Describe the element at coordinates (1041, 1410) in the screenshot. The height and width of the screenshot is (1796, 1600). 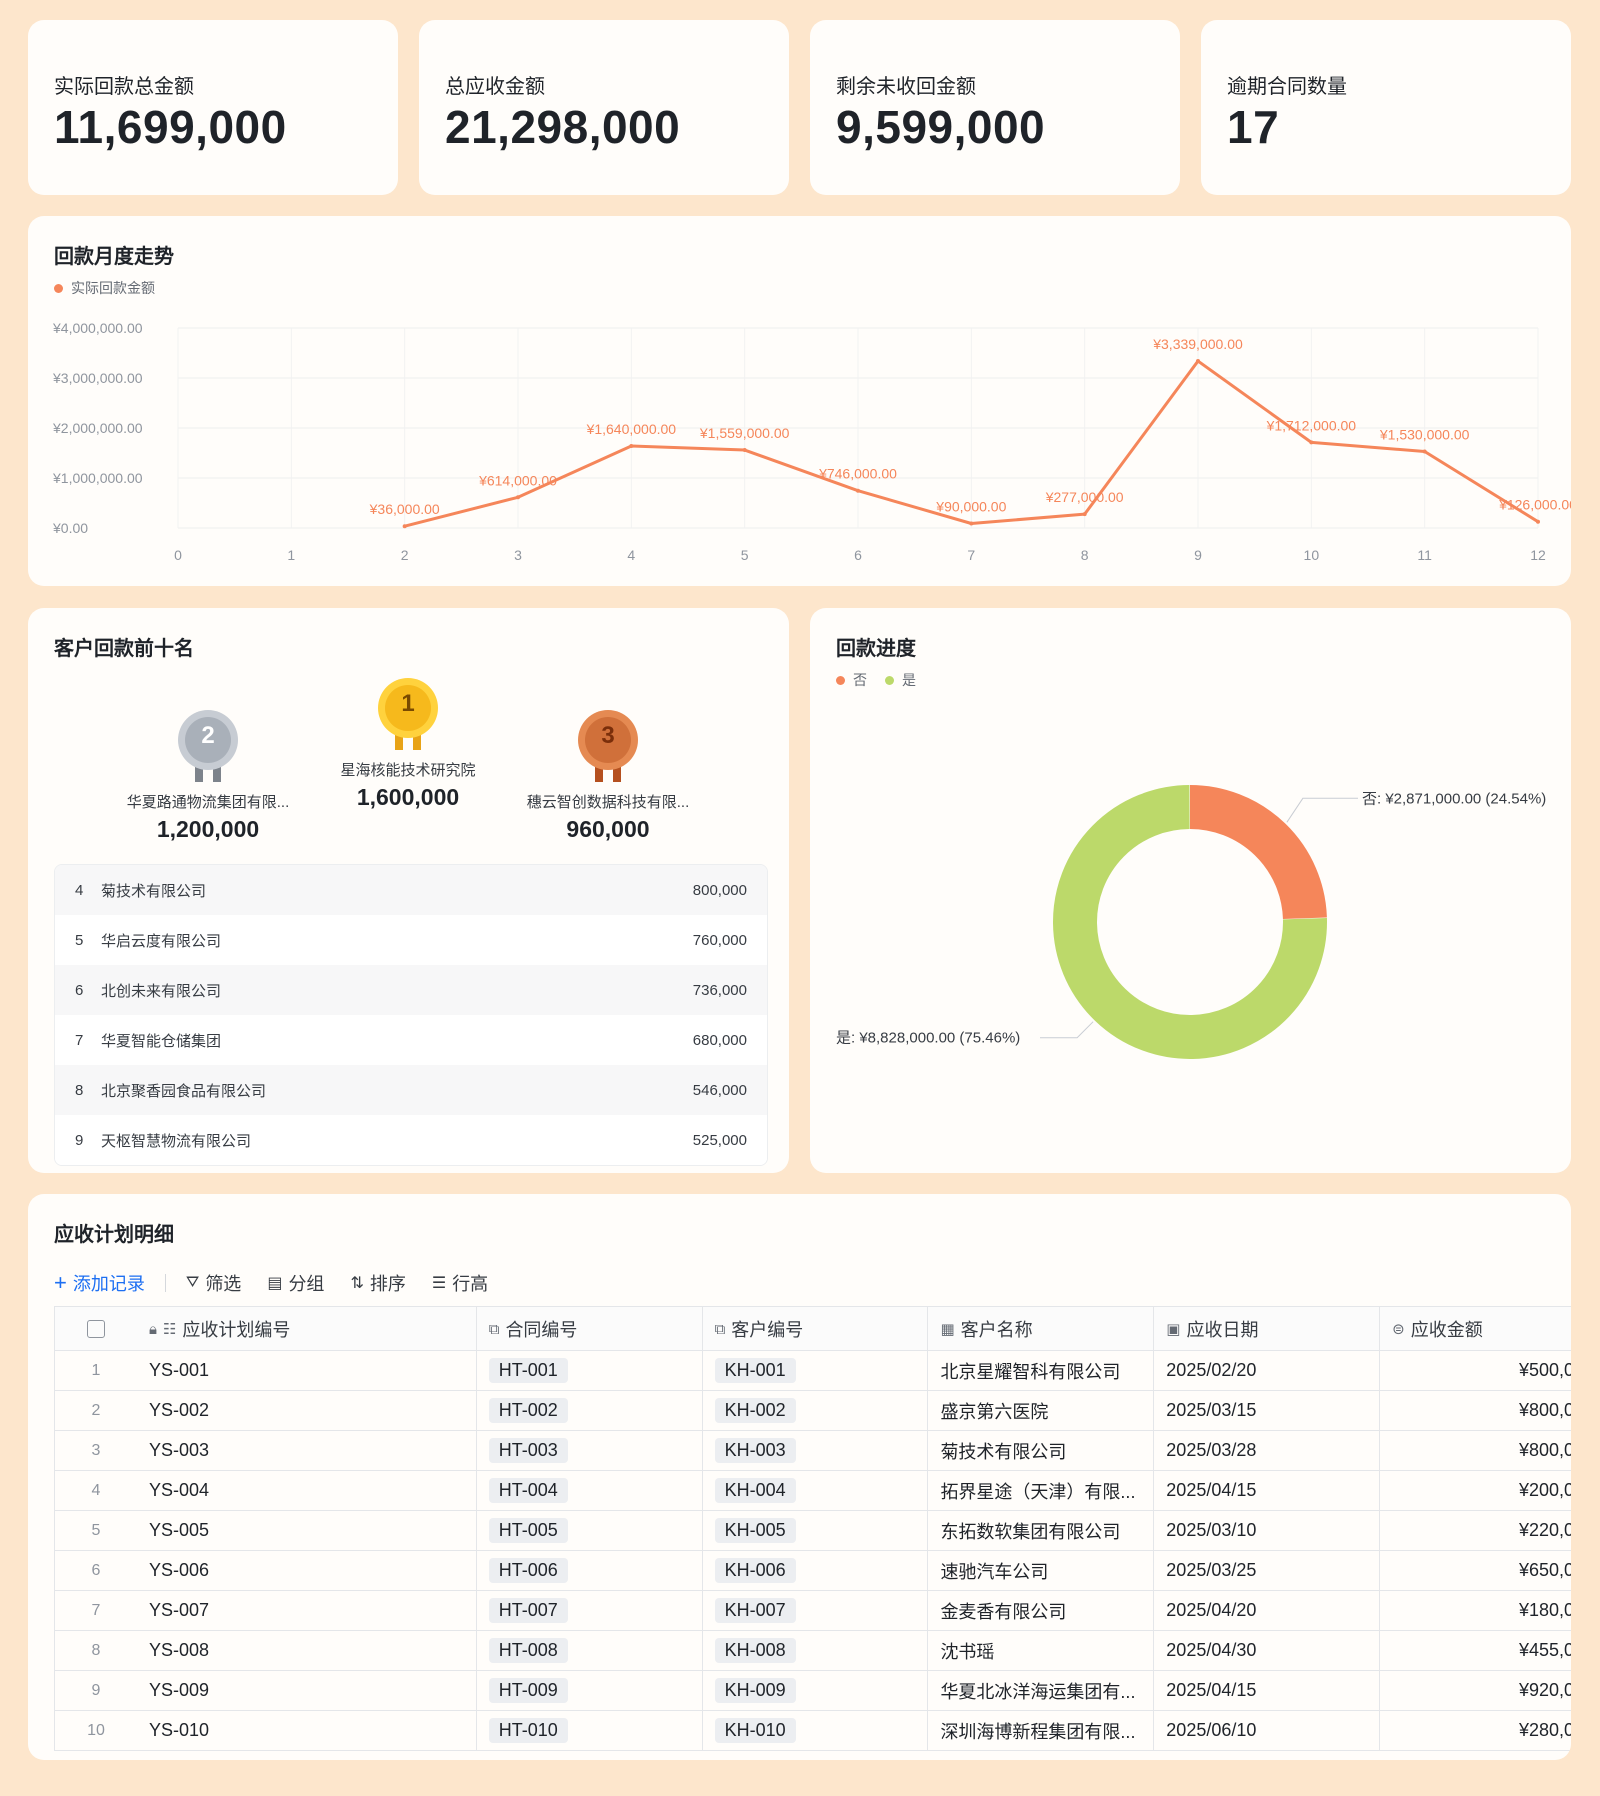
I see `customer-name-cell: 盛京第六医院` at that location.